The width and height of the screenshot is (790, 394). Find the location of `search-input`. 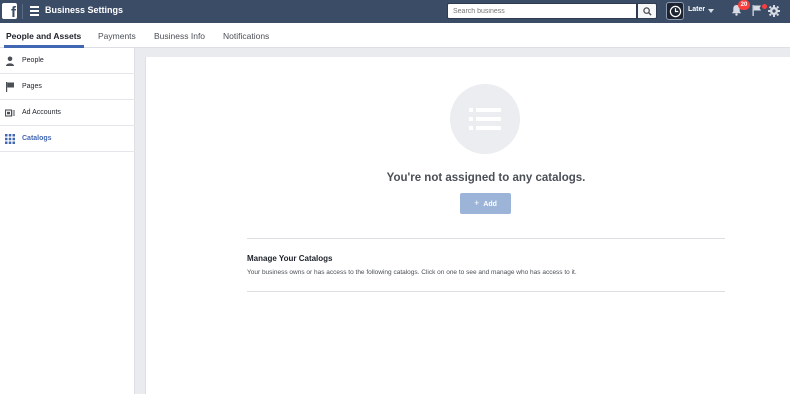

search-input is located at coordinates (542, 11).